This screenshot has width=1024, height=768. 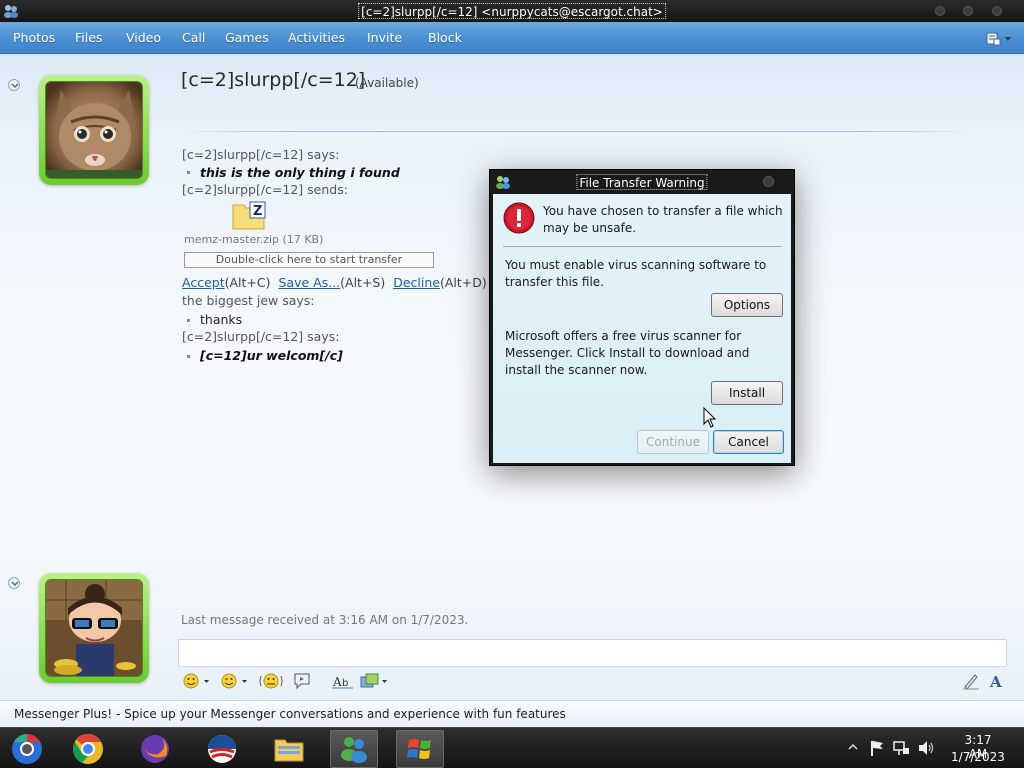 What do you see at coordinates (257, 211) in the screenshot?
I see `svg-text: Z` at bounding box center [257, 211].